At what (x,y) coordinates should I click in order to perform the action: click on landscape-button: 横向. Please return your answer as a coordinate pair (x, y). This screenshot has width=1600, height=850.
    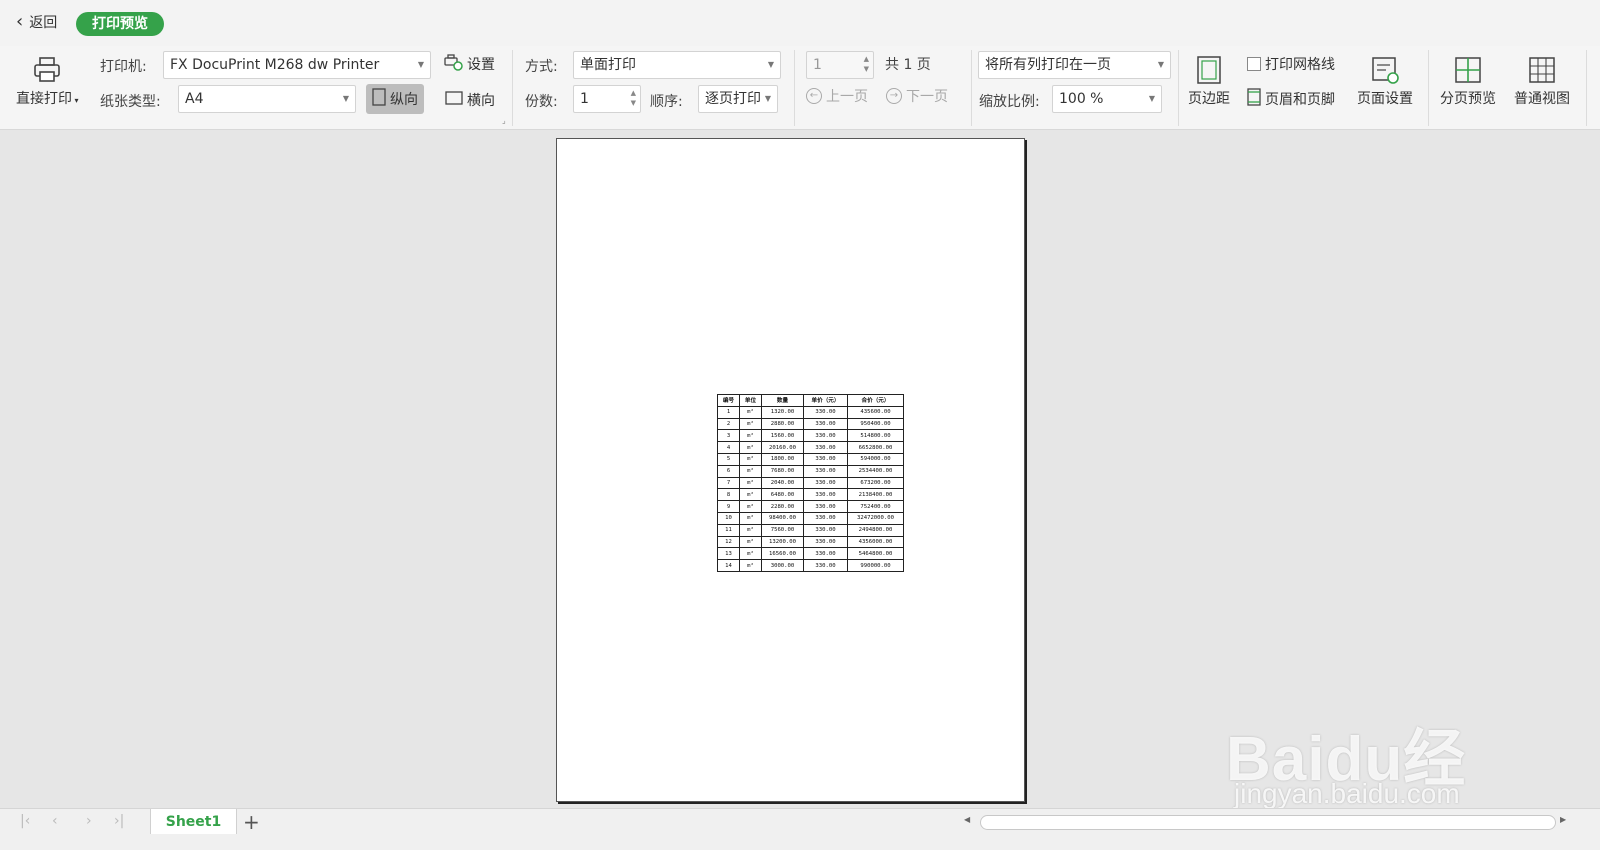
    Looking at the image, I should click on (470, 100).